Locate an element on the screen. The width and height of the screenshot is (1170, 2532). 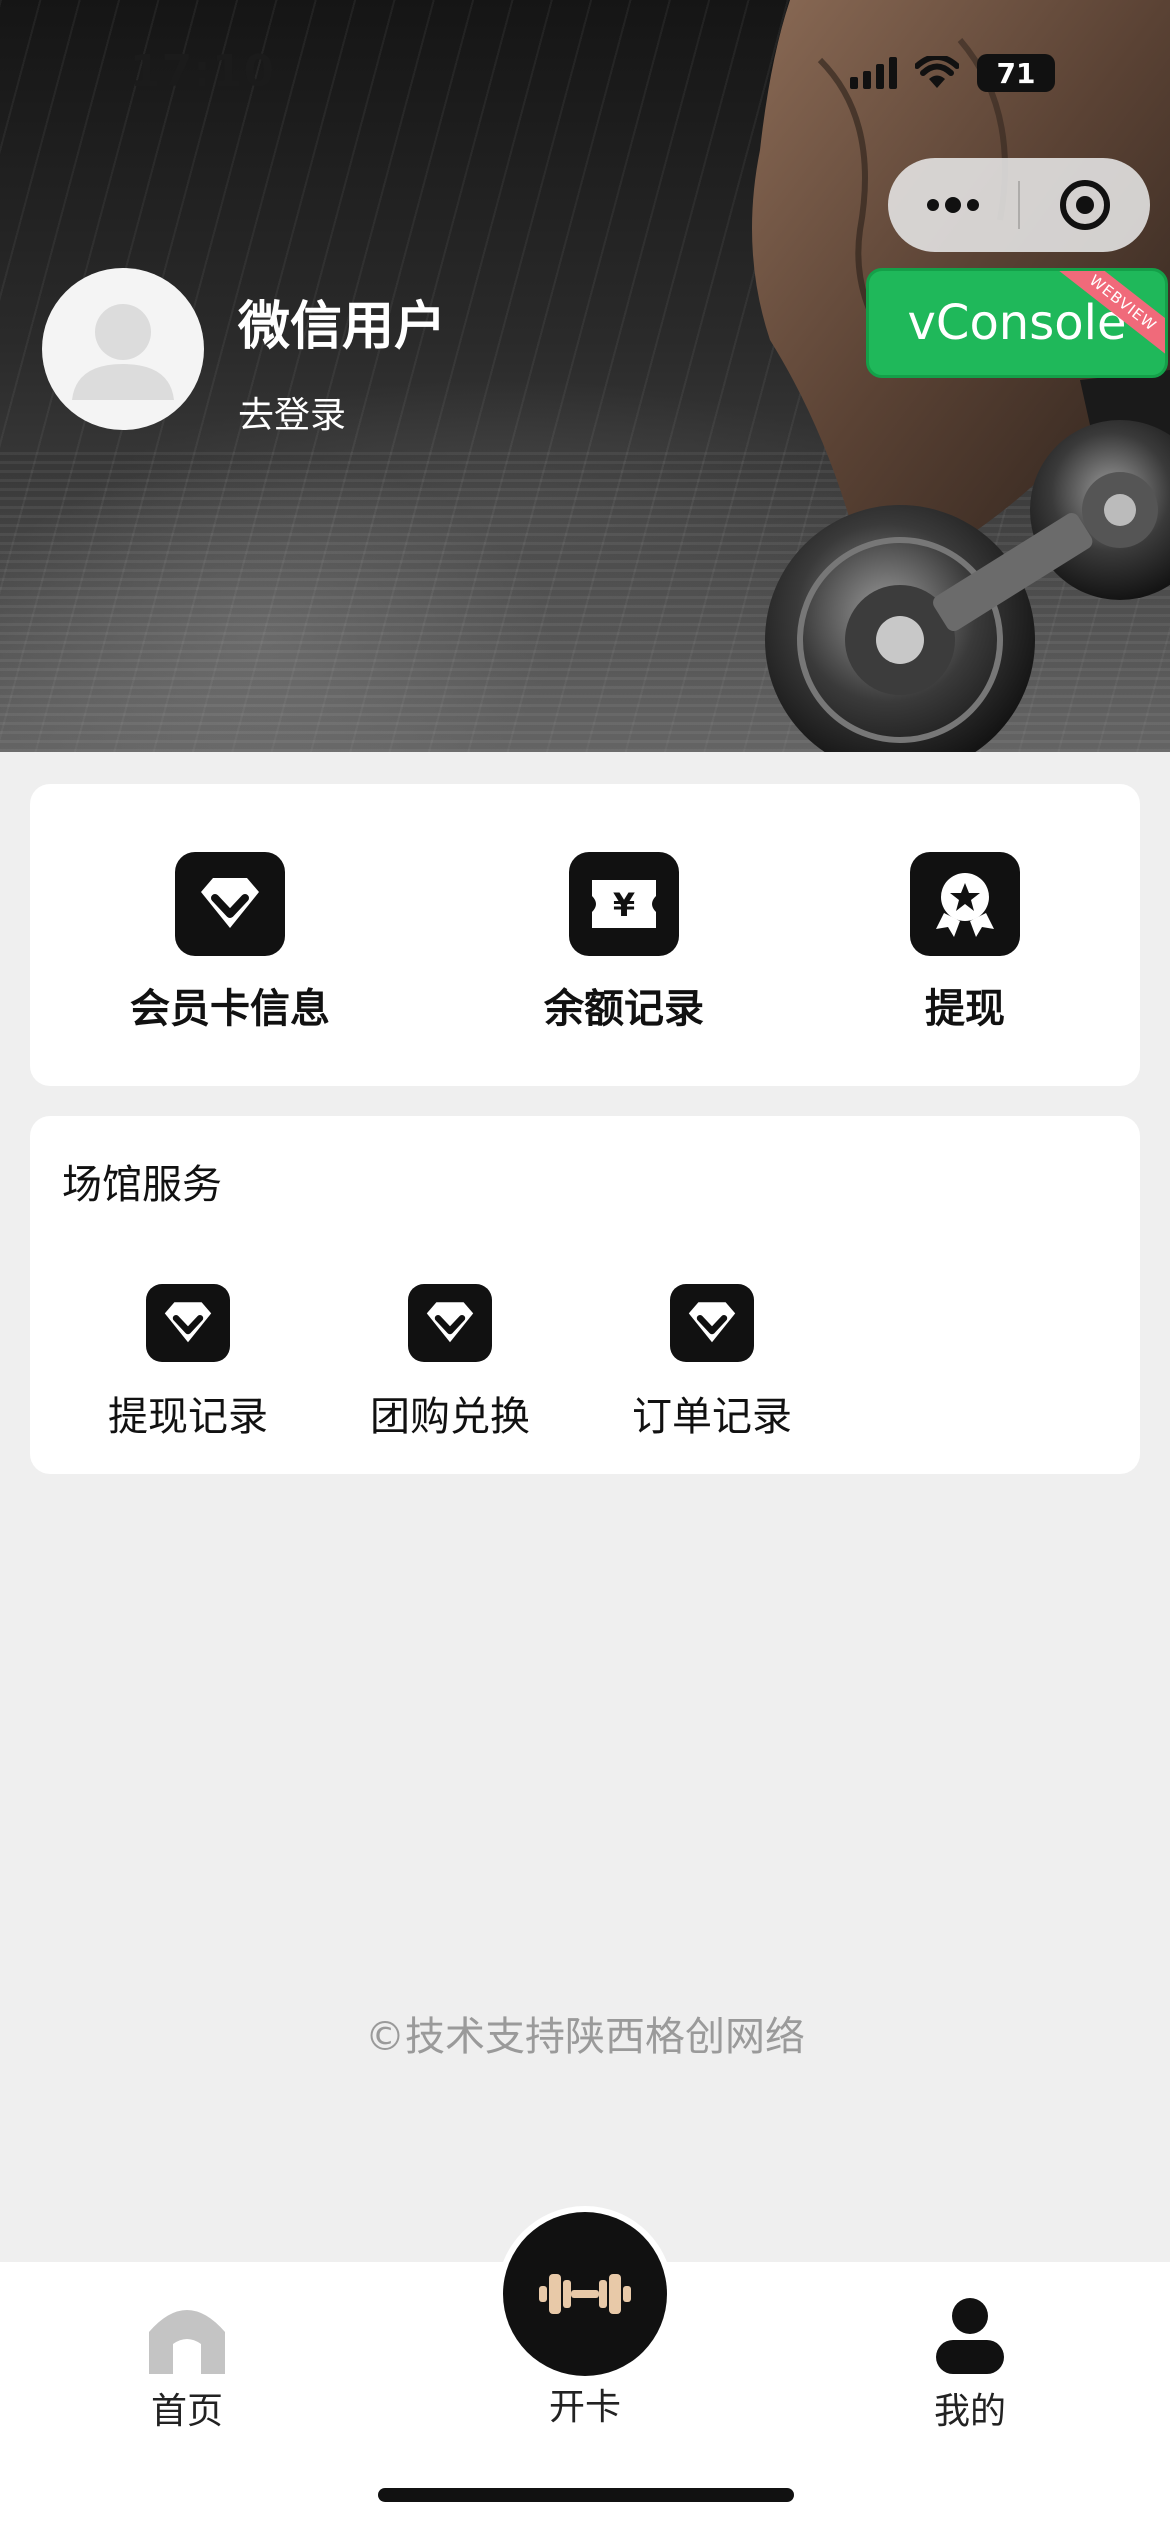
dumbbell-icon is located at coordinates (585, 2294).